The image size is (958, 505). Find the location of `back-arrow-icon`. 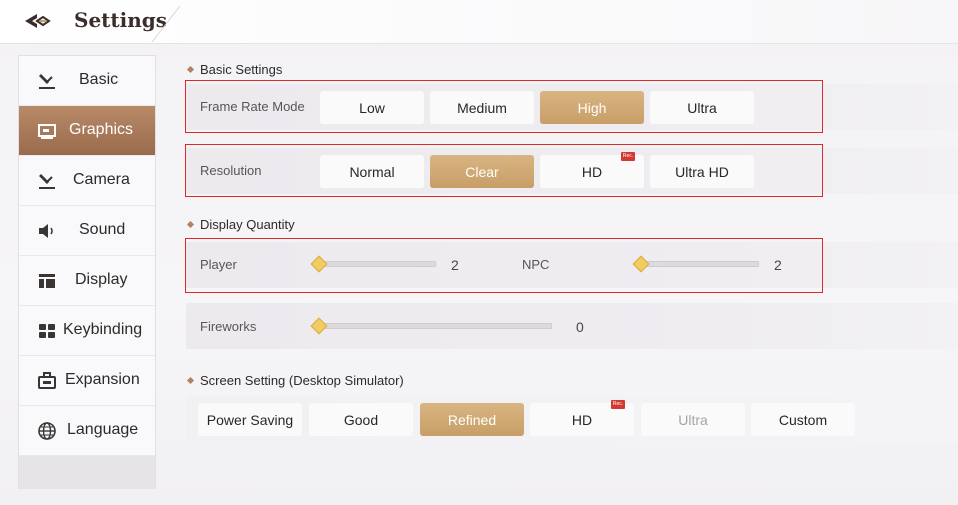

back-arrow-icon is located at coordinates (38, 21).